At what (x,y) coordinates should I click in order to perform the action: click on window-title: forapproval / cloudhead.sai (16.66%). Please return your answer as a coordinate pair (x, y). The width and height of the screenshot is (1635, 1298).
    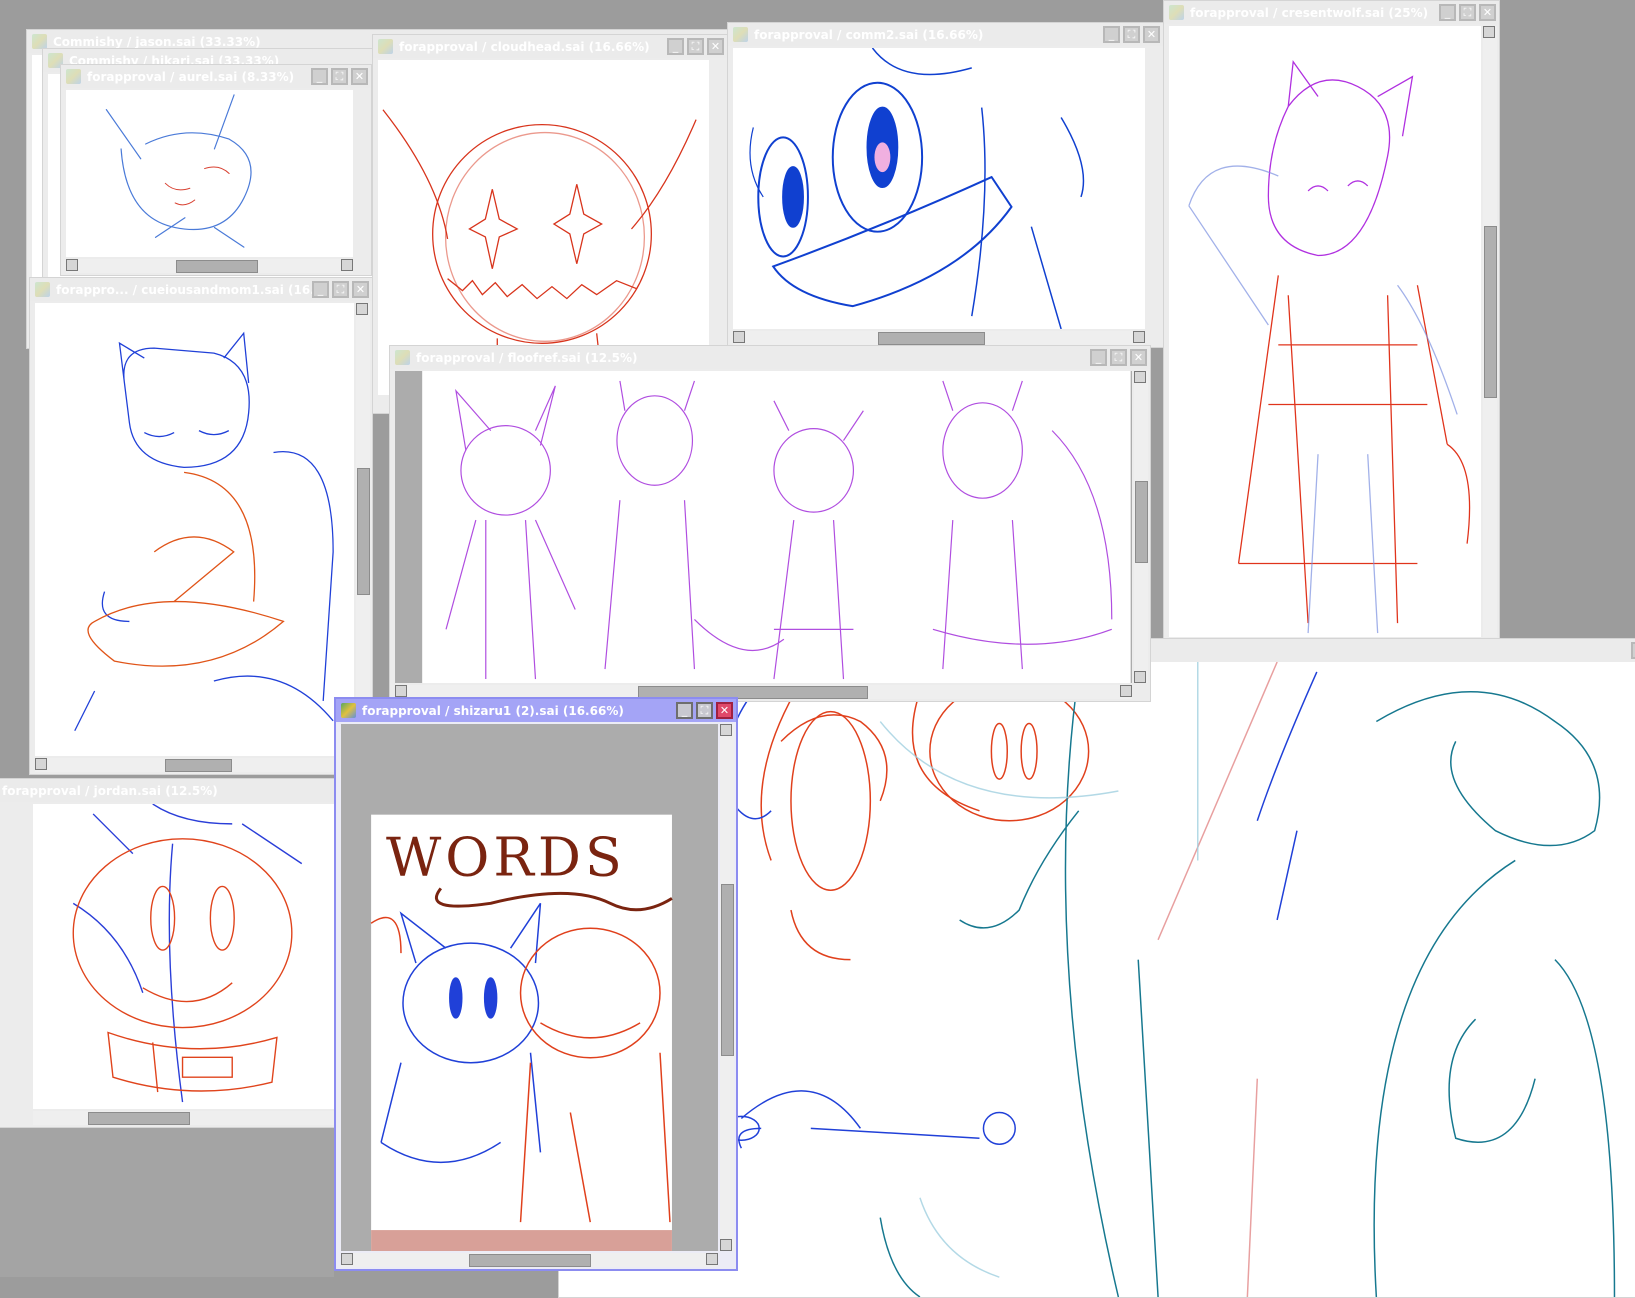
    Looking at the image, I should click on (524, 46).